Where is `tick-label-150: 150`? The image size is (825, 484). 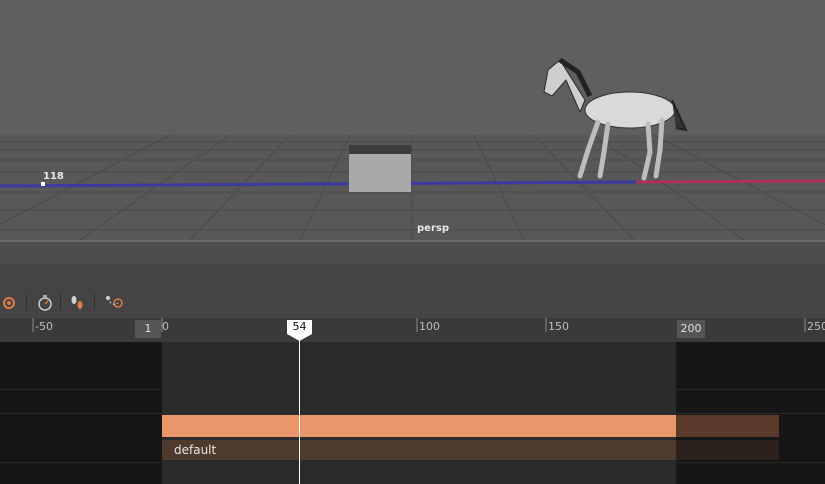
tick-label-150: 150 is located at coordinates (558, 326).